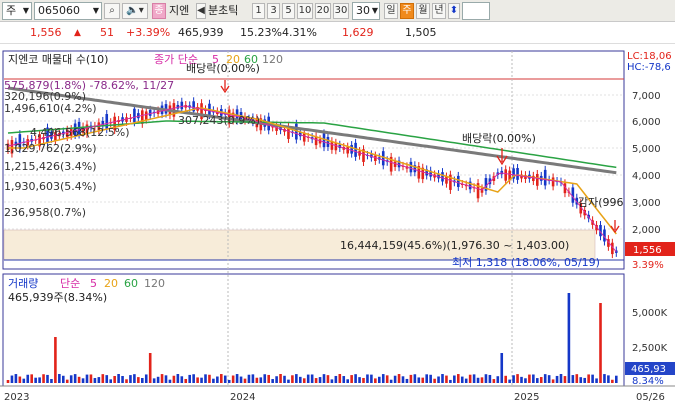 This screenshot has height=405, width=675. I want to click on volume-profile-label: 236,958(0.7%), so click(45, 212).